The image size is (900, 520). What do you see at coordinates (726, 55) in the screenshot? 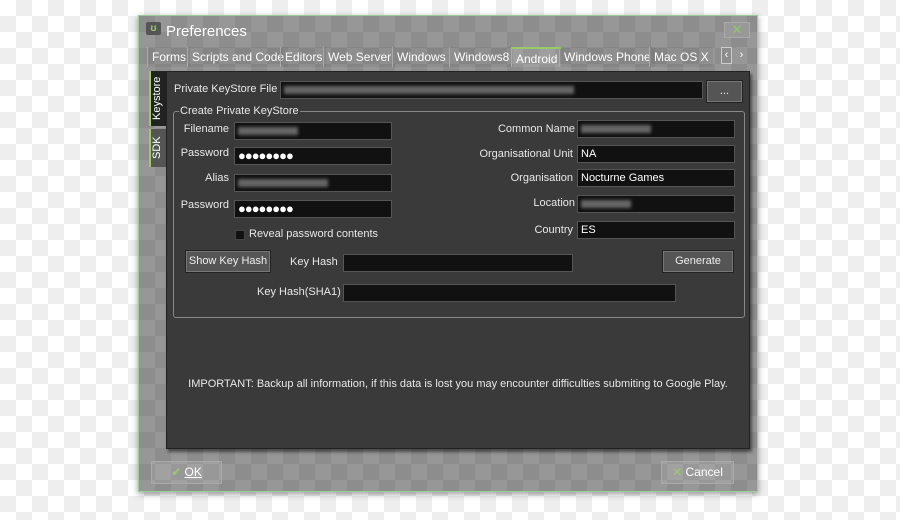
I see `tab-scroll-left-icon: ‹` at bounding box center [726, 55].